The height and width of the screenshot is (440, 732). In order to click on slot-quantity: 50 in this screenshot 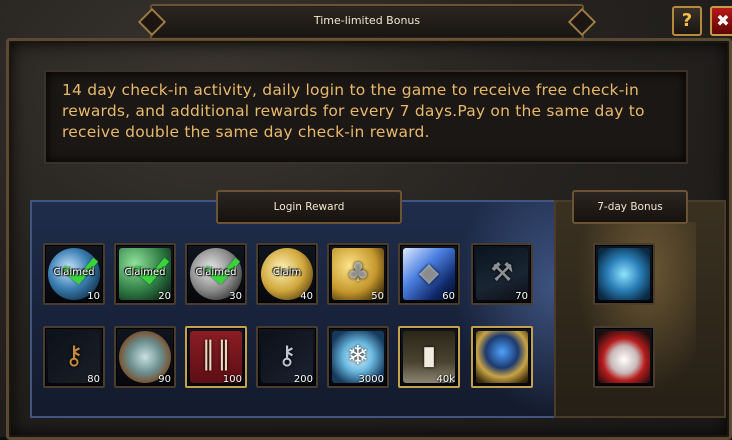, I will do `click(377, 296)`.